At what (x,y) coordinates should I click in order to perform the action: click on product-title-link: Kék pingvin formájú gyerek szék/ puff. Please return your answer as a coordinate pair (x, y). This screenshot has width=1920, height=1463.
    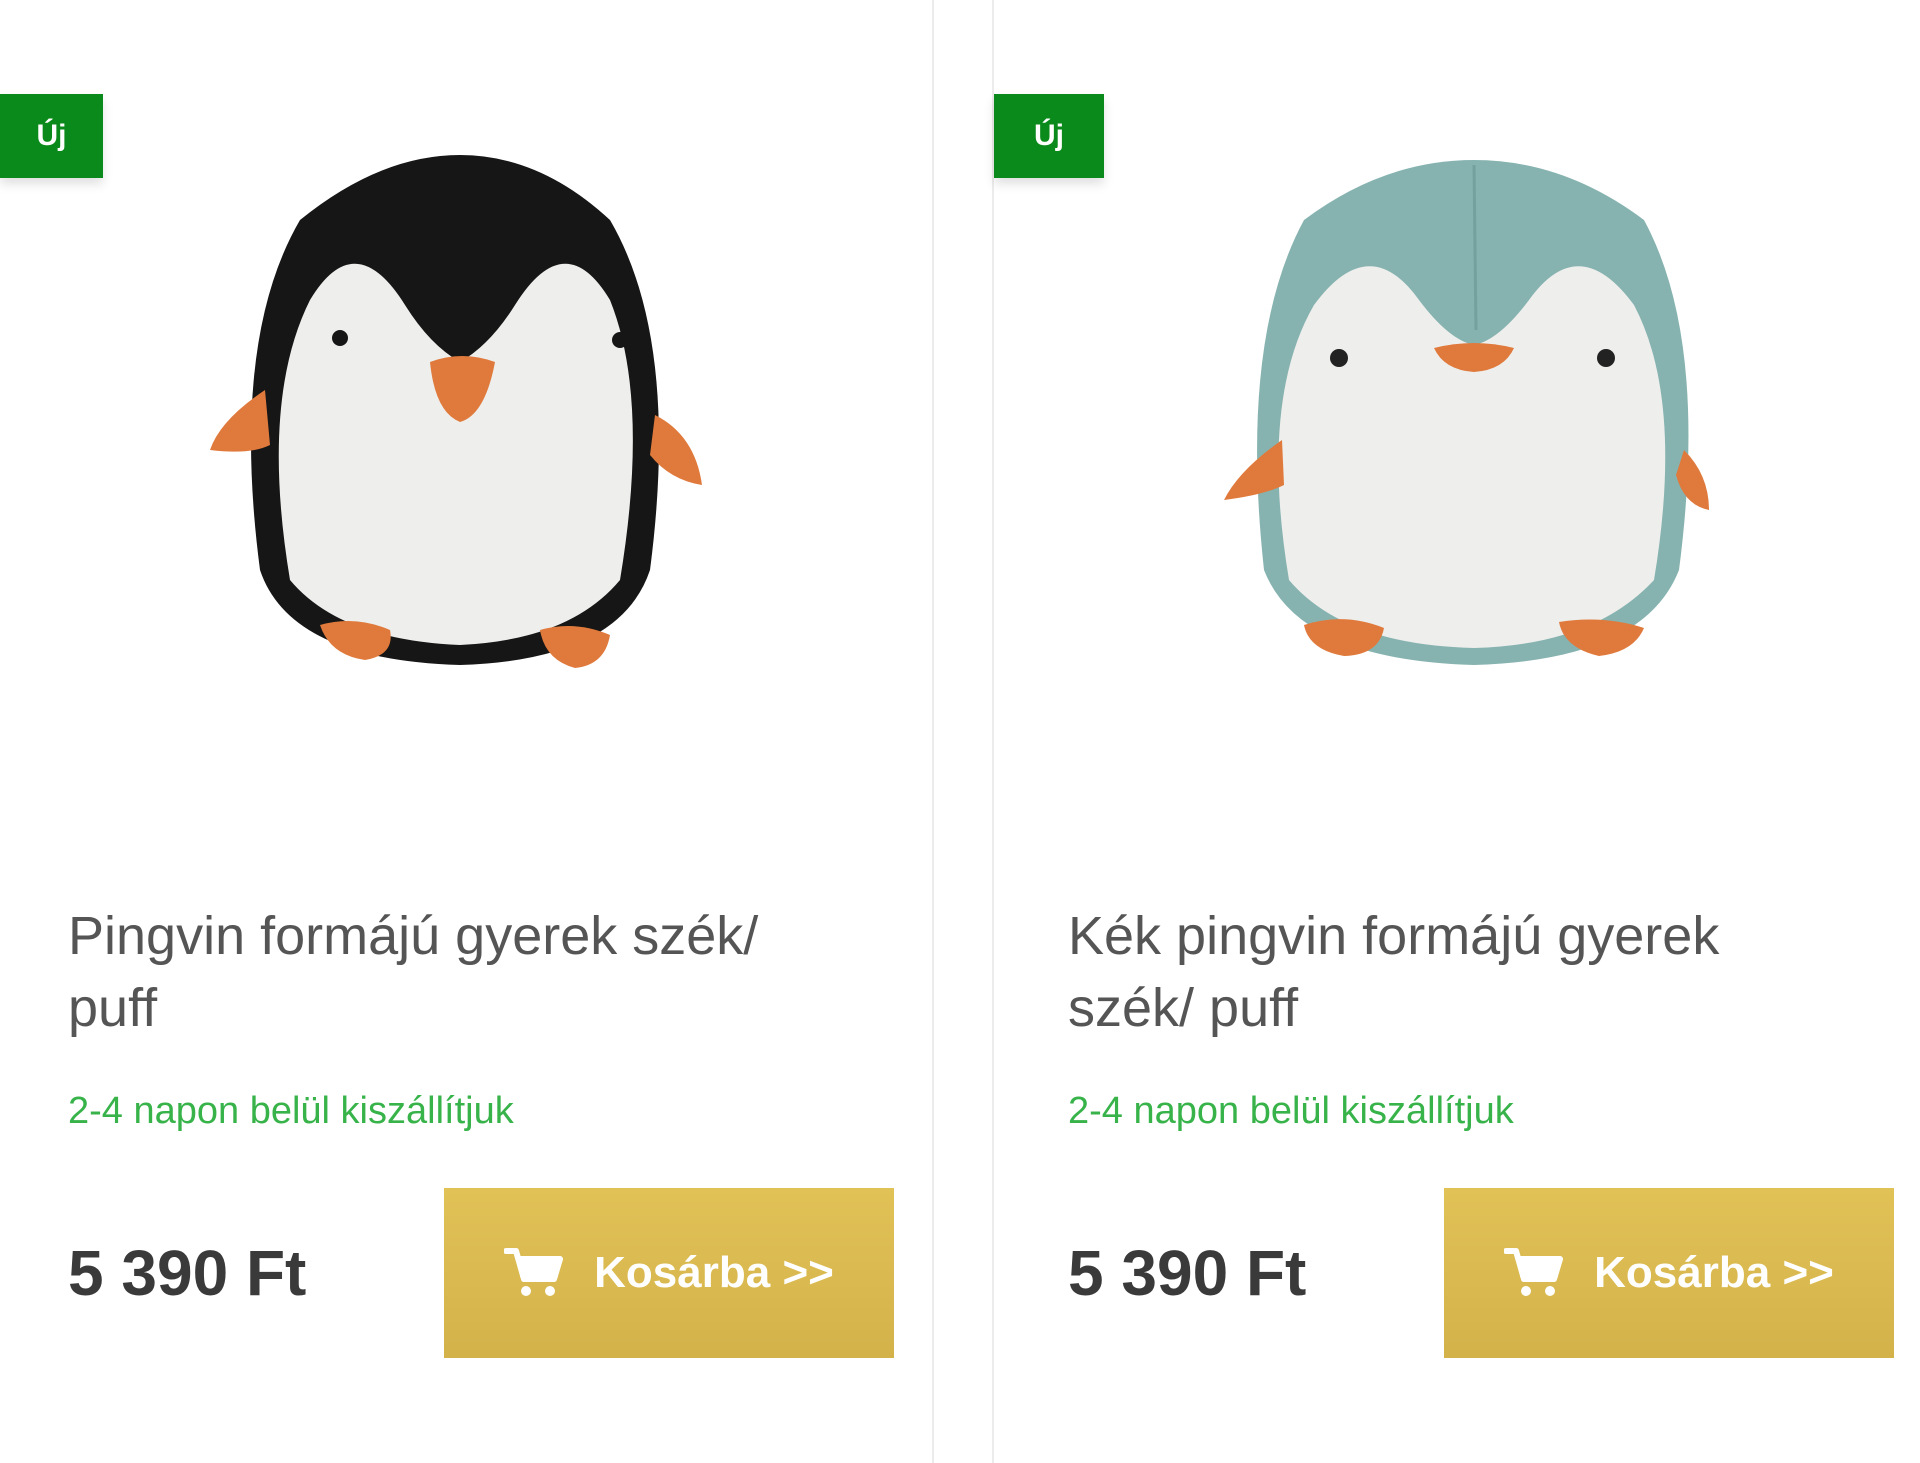
    Looking at the image, I should click on (1438, 972).